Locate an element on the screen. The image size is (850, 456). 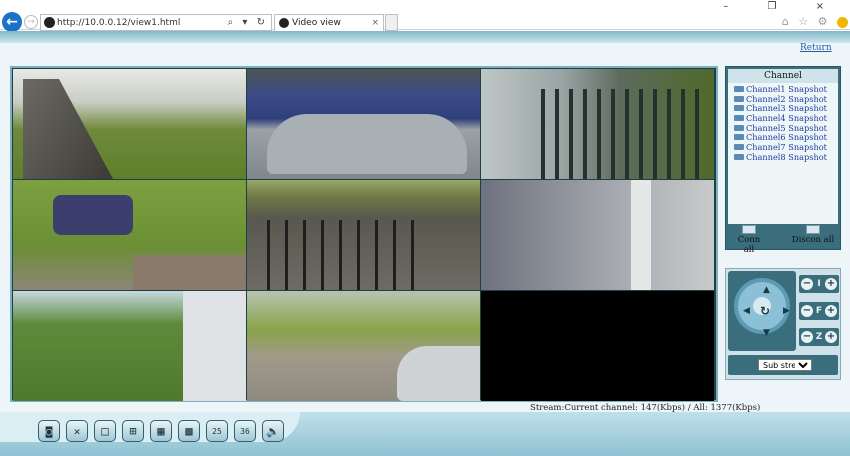
layout-25-button: 25 is located at coordinates (217, 431).